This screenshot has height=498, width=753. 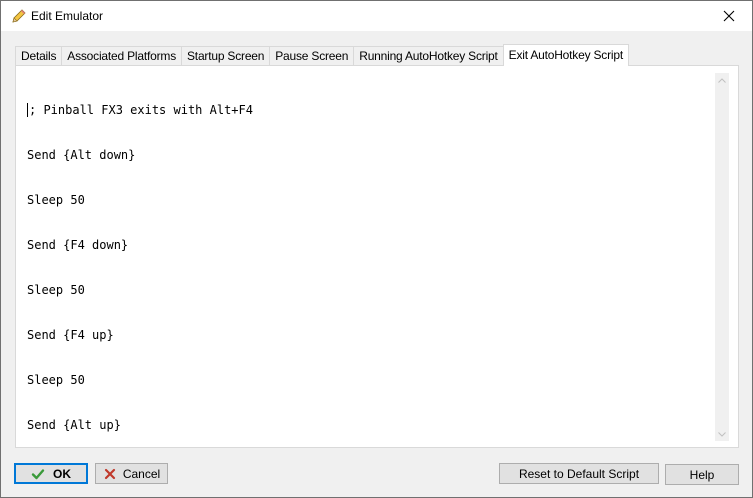 I want to click on pencil-icon, so click(x=19, y=16).